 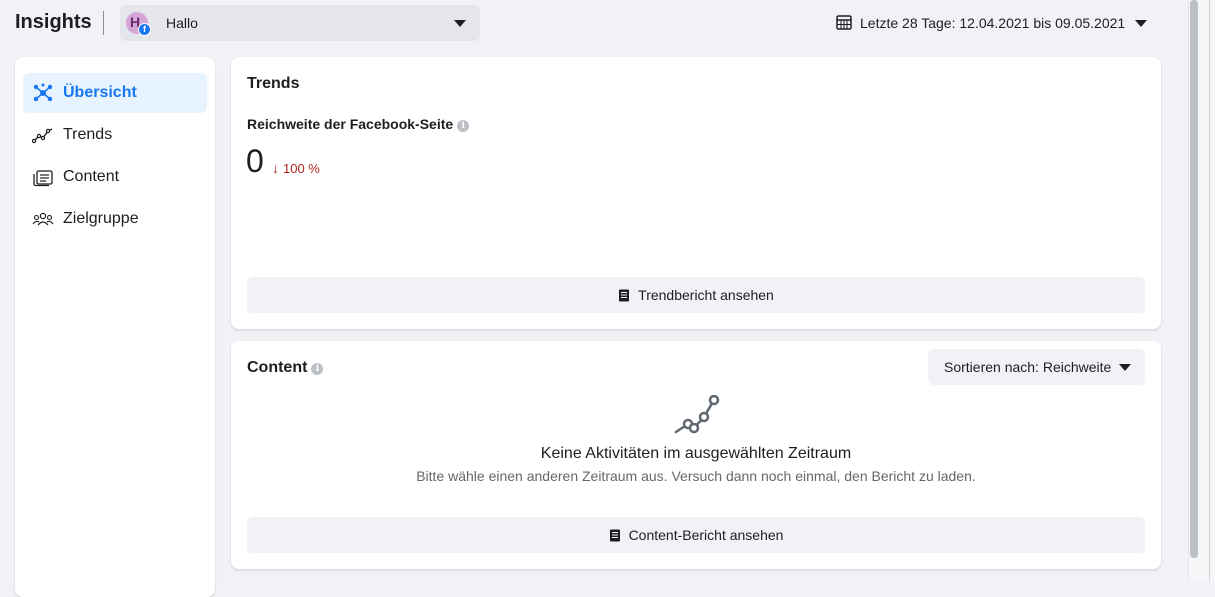 I want to click on facebook-icon: f, so click(x=144, y=29).